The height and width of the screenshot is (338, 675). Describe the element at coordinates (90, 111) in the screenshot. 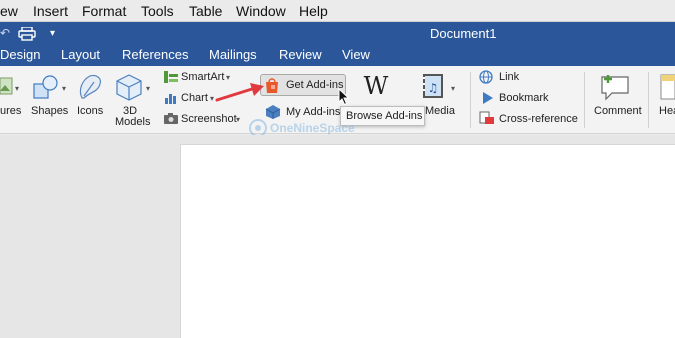

I see `icons-label: Icons` at that location.